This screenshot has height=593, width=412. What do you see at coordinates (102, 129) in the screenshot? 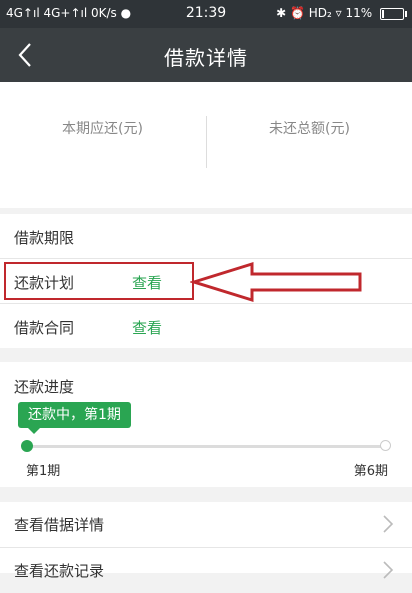
I see `current-due-label: 本期应还(元)` at bounding box center [102, 129].